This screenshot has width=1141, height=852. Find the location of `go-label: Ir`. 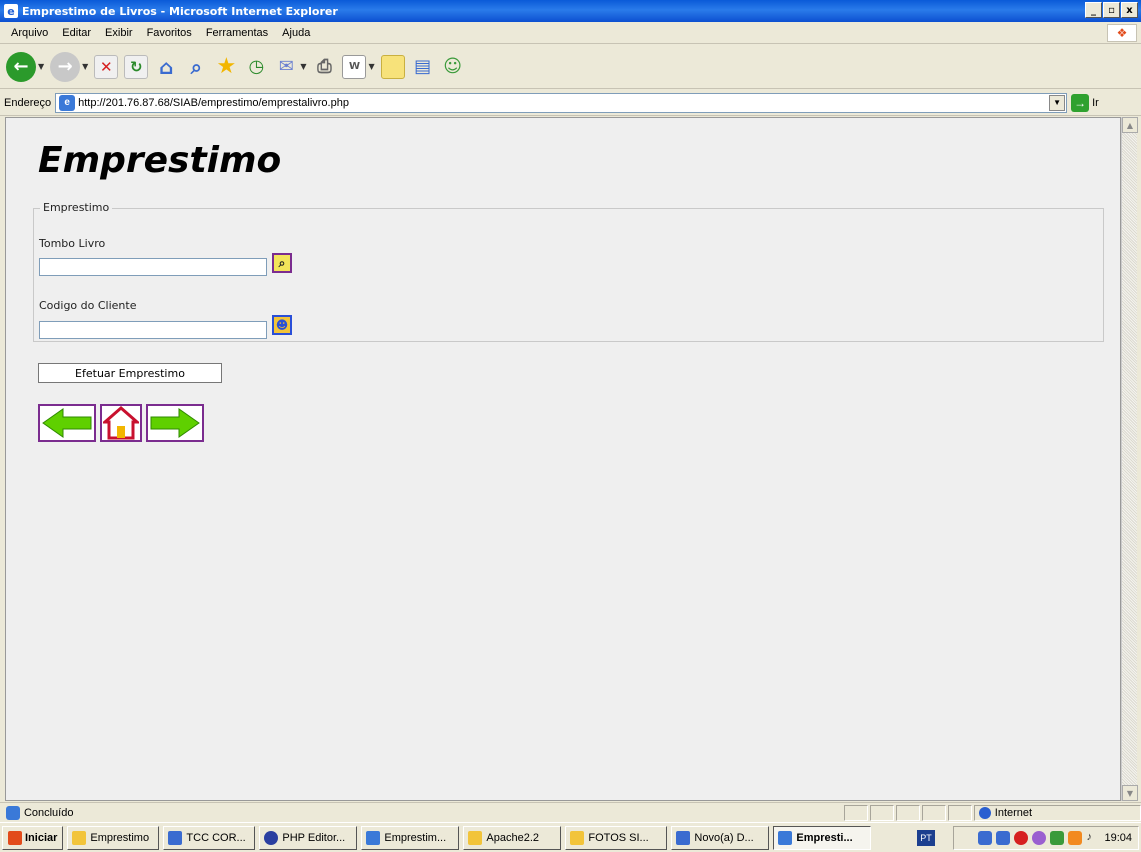

go-label: Ir is located at coordinates (1095, 102).